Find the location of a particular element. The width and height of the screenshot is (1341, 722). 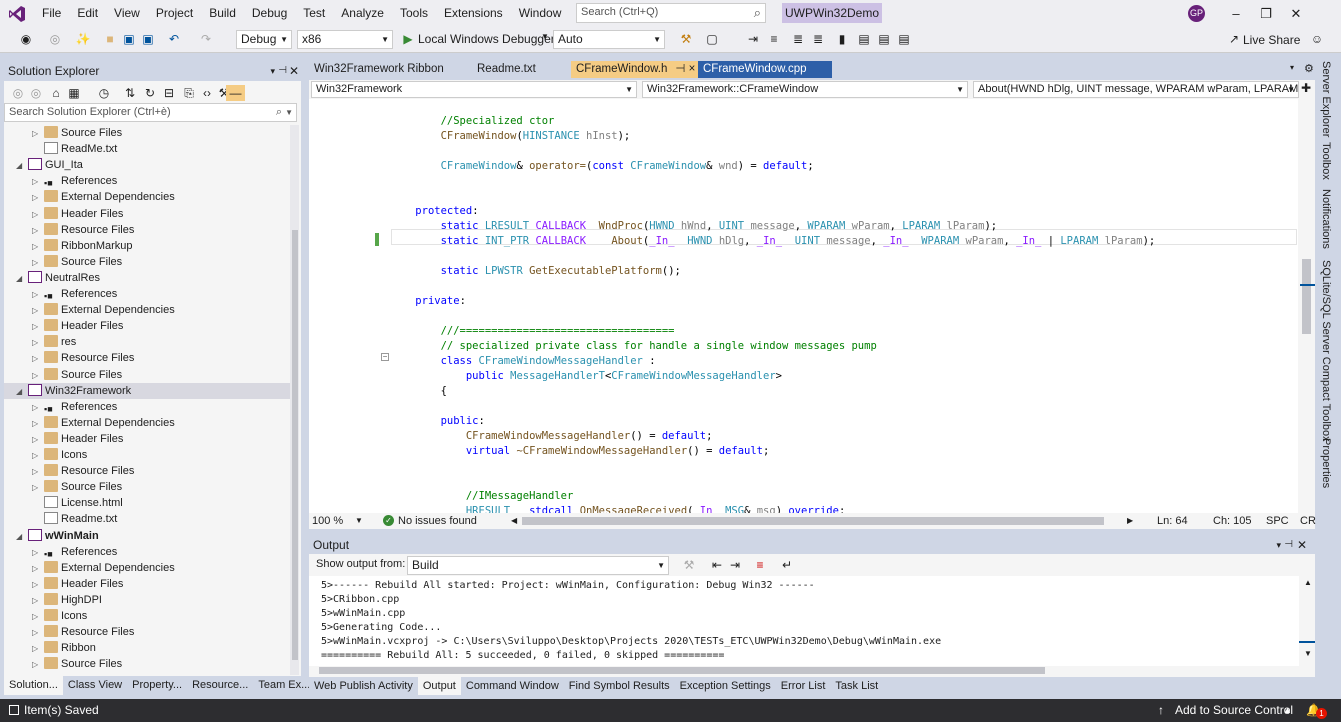

scroll-down-icon: ▼ is located at coordinates (1308, 653).